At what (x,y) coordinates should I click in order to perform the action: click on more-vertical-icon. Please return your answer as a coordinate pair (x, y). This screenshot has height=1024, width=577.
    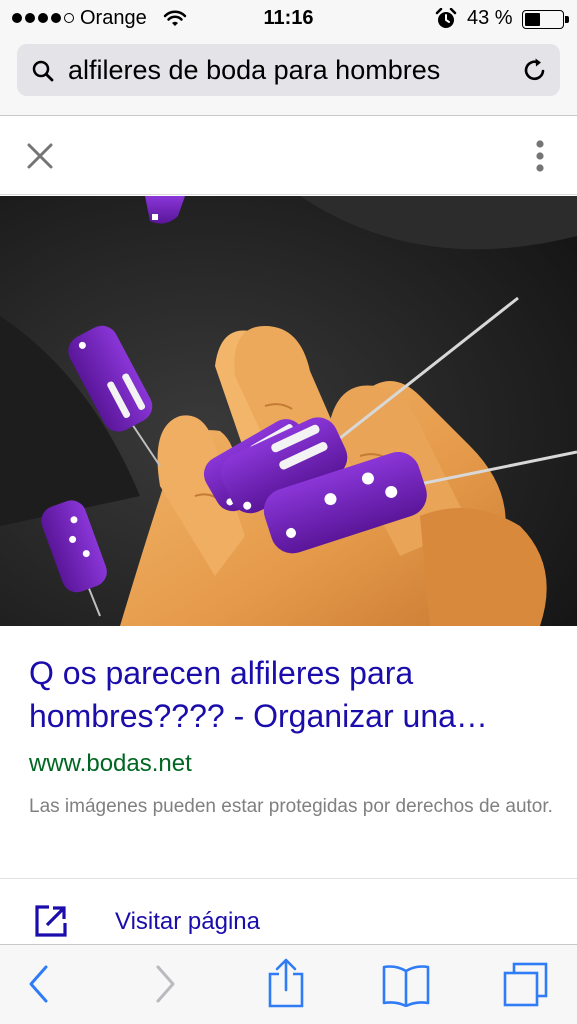
    Looking at the image, I should click on (540, 156).